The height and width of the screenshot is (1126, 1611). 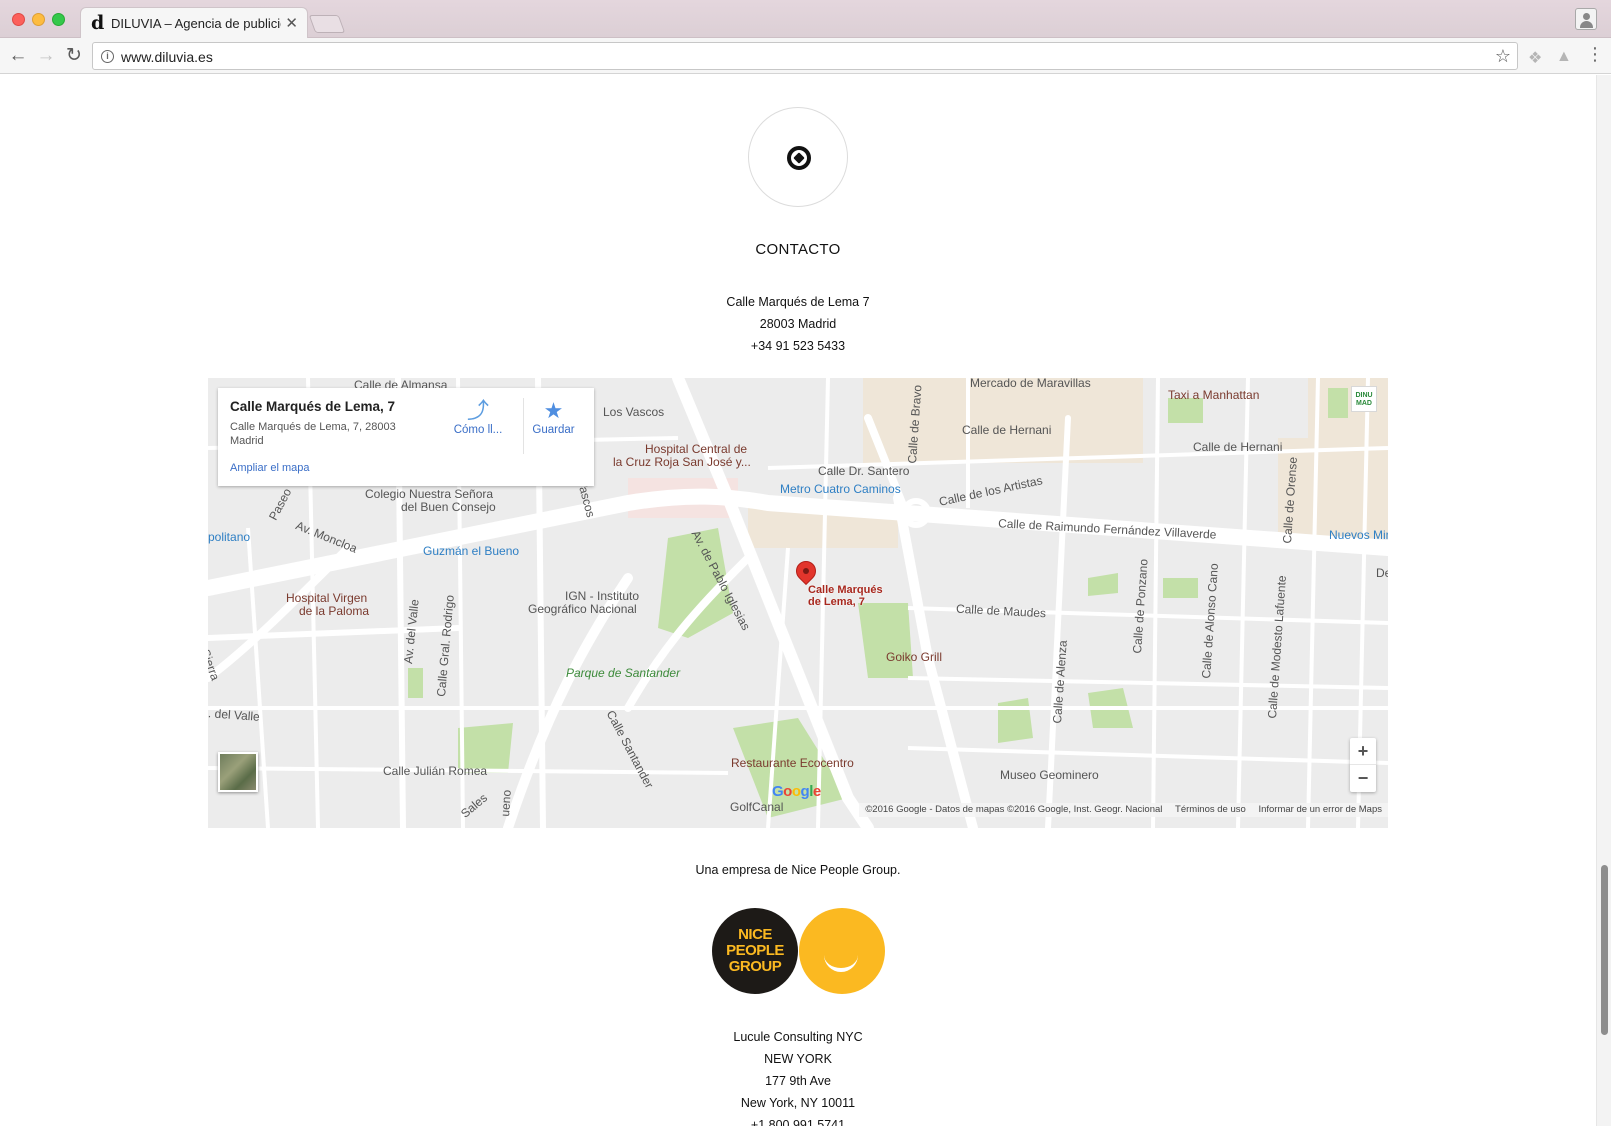 I want to click on drive-icon: ▲, so click(x=1564, y=57).